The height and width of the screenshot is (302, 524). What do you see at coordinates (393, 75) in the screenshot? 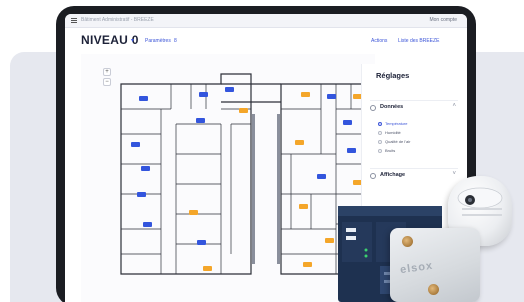
I see `settings-title: Réglages` at bounding box center [393, 75].